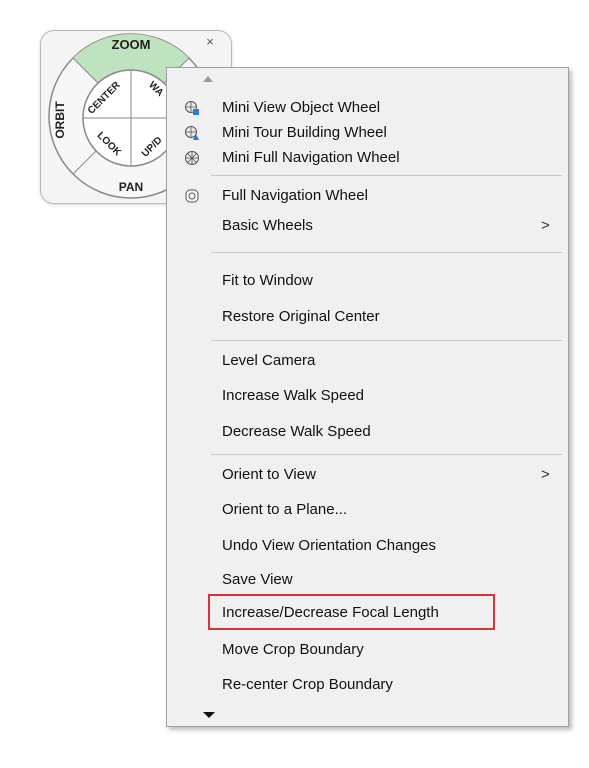 The image size is (589, 768). Describe the element at coordinates (329, 545) in the screenshot. I see `menu-item-label: Undo View Orientation Changes` at that location.